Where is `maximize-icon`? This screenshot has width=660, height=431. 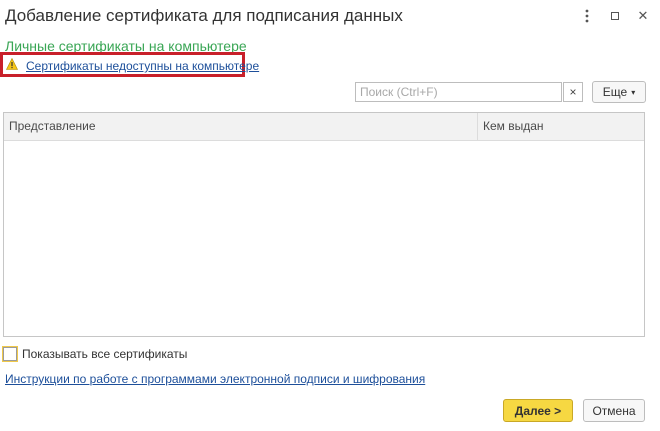 maximize-icon is located at coordinates (615, 16).